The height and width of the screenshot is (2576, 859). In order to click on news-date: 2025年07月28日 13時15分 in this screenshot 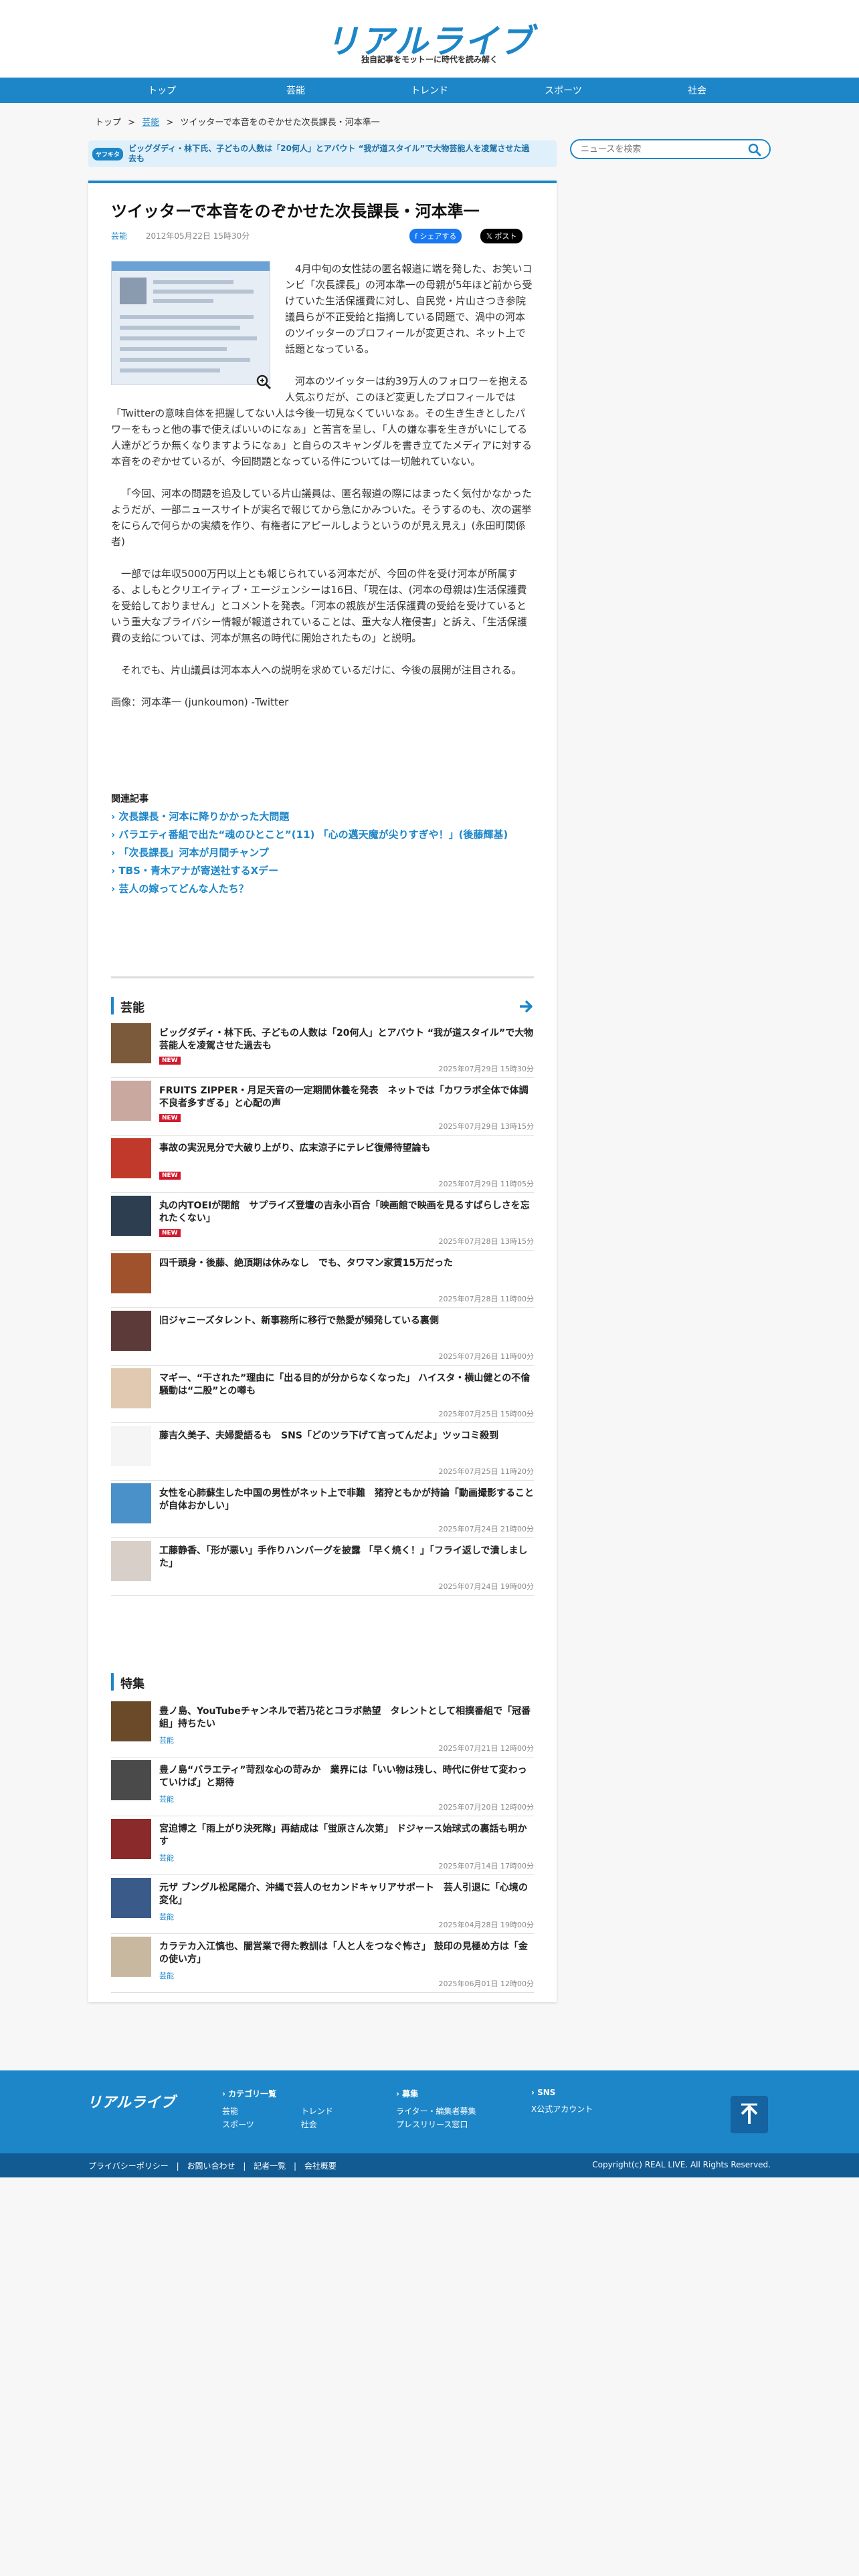, I will do `click(486, 1241)`.